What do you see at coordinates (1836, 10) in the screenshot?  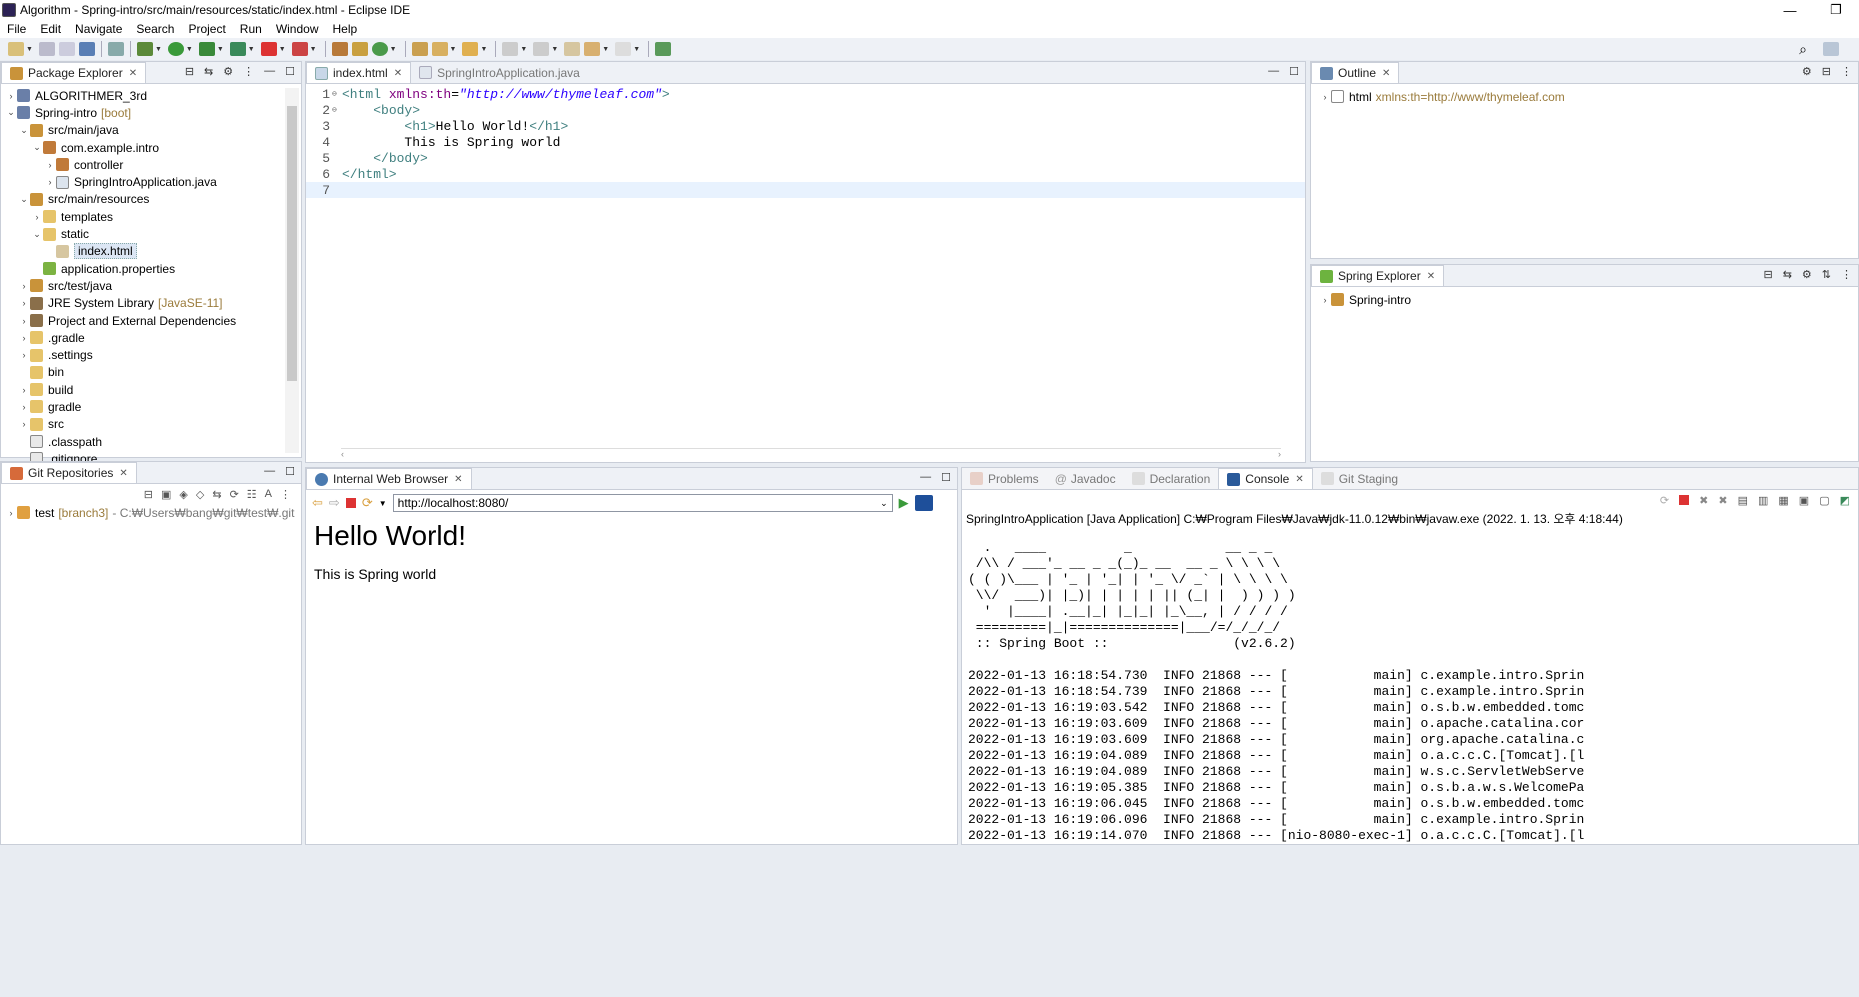 I see `maximize-button: ❐` at bounding box center [1836, 10].